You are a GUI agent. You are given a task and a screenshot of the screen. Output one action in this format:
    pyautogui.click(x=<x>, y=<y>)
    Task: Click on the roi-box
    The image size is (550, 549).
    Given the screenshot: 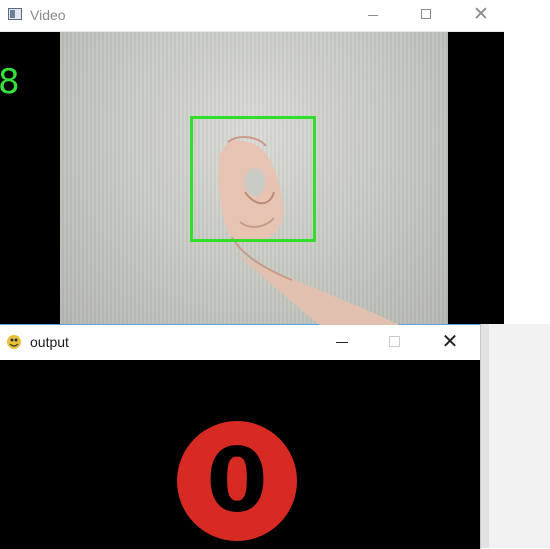 What is the action you would take?
    pyautogui.click(x=253, y=179)
    